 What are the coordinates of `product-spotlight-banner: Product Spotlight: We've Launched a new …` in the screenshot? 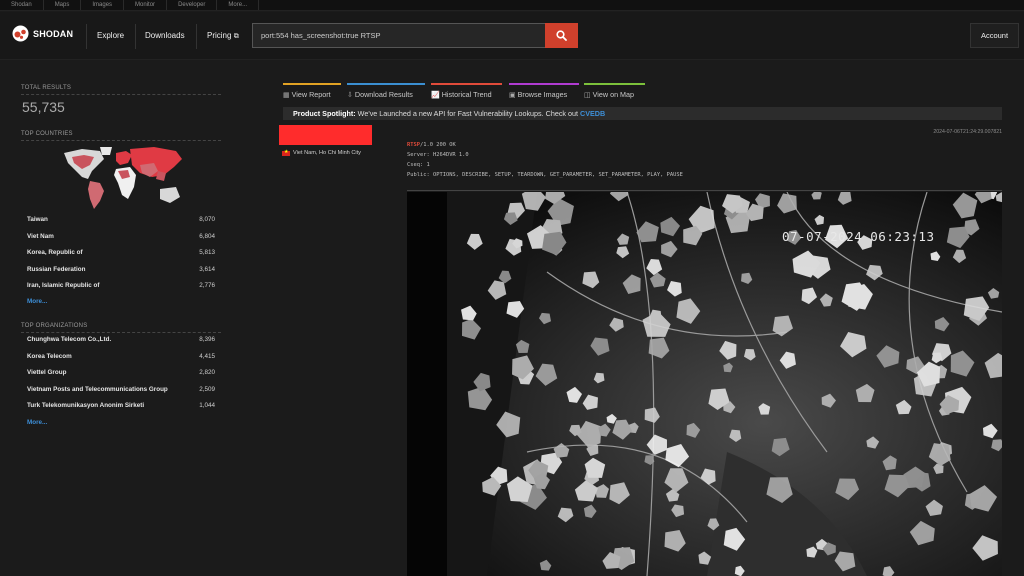 It's located at (642, 113).